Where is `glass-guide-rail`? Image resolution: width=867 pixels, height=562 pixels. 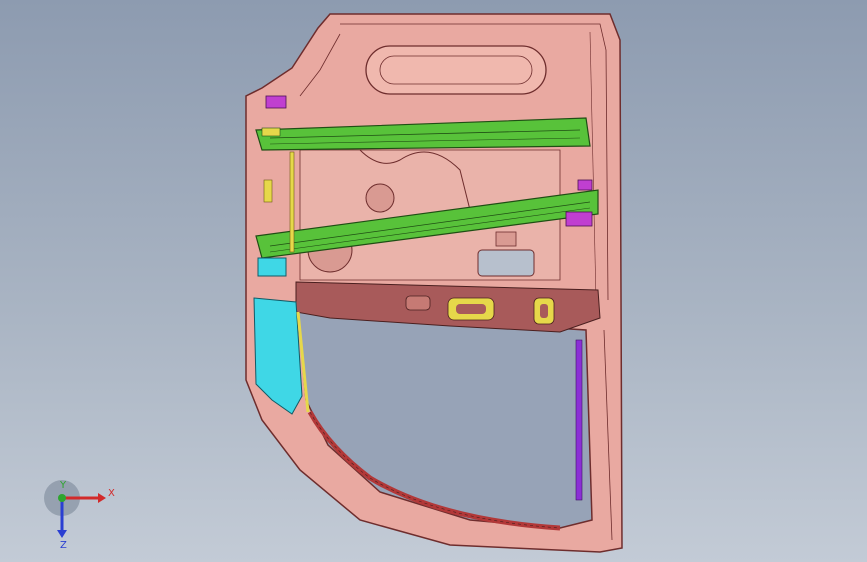 glass-guide-rail is located at coordinates (579, 420).